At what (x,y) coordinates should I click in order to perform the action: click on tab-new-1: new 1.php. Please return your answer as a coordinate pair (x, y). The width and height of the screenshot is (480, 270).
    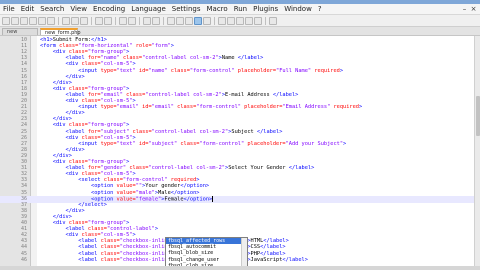
    Looking at the image, I should click on (20, 35).